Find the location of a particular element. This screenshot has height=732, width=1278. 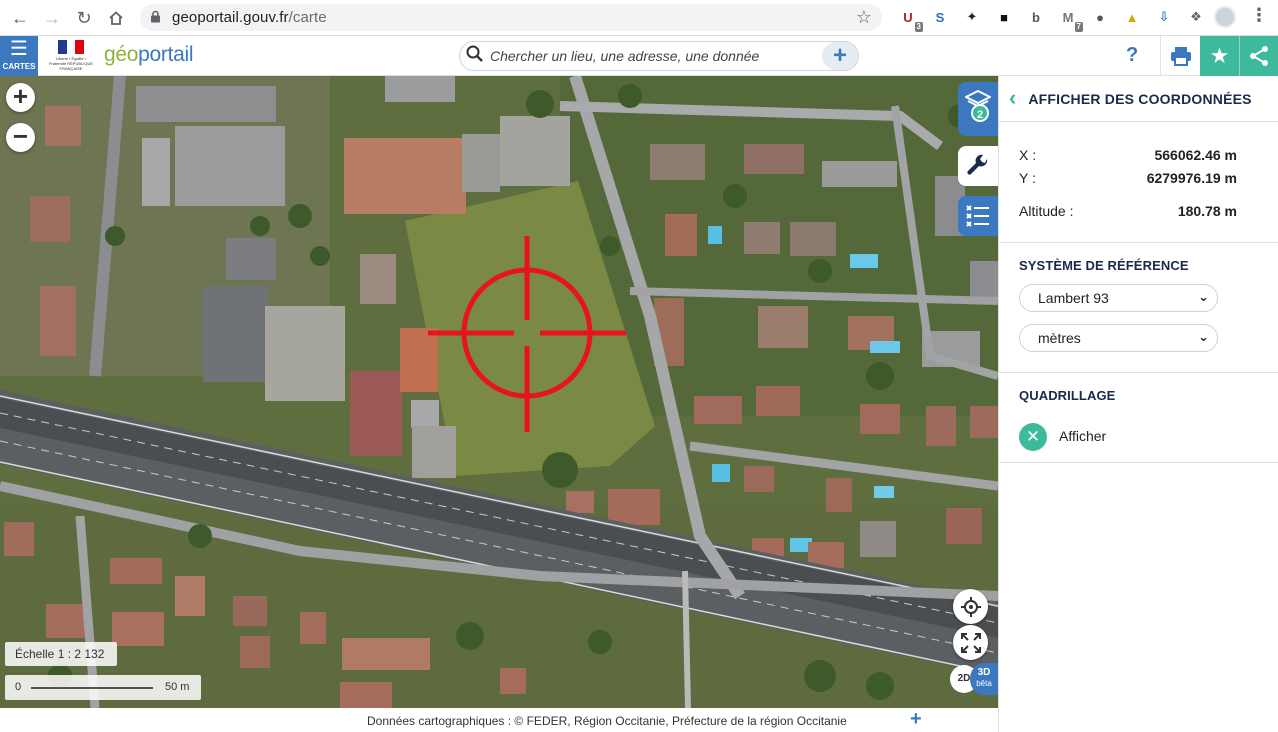

share-button is located at coordinates (1258, 56).